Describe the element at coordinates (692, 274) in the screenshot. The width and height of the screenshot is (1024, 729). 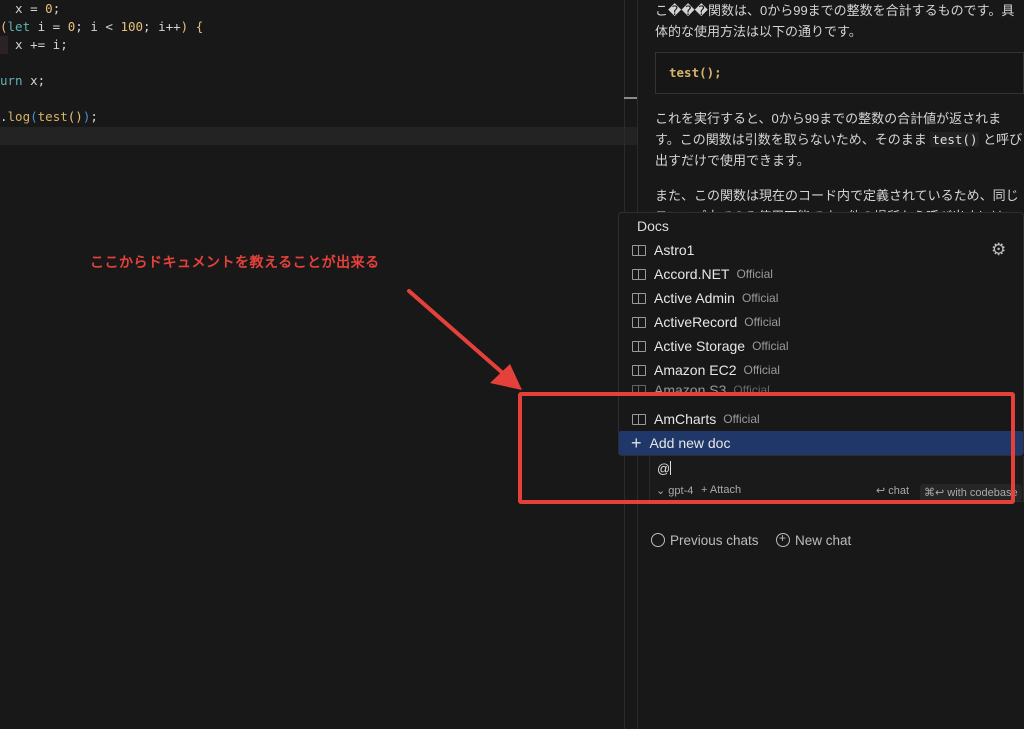
I see `doc-name: Accord.NET` at that location.